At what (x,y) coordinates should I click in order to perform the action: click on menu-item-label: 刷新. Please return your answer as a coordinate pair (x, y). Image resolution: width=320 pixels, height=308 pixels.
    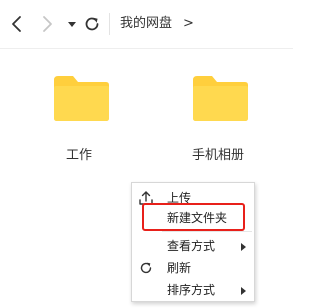
    Looking at the image, I should click on (179, 268).